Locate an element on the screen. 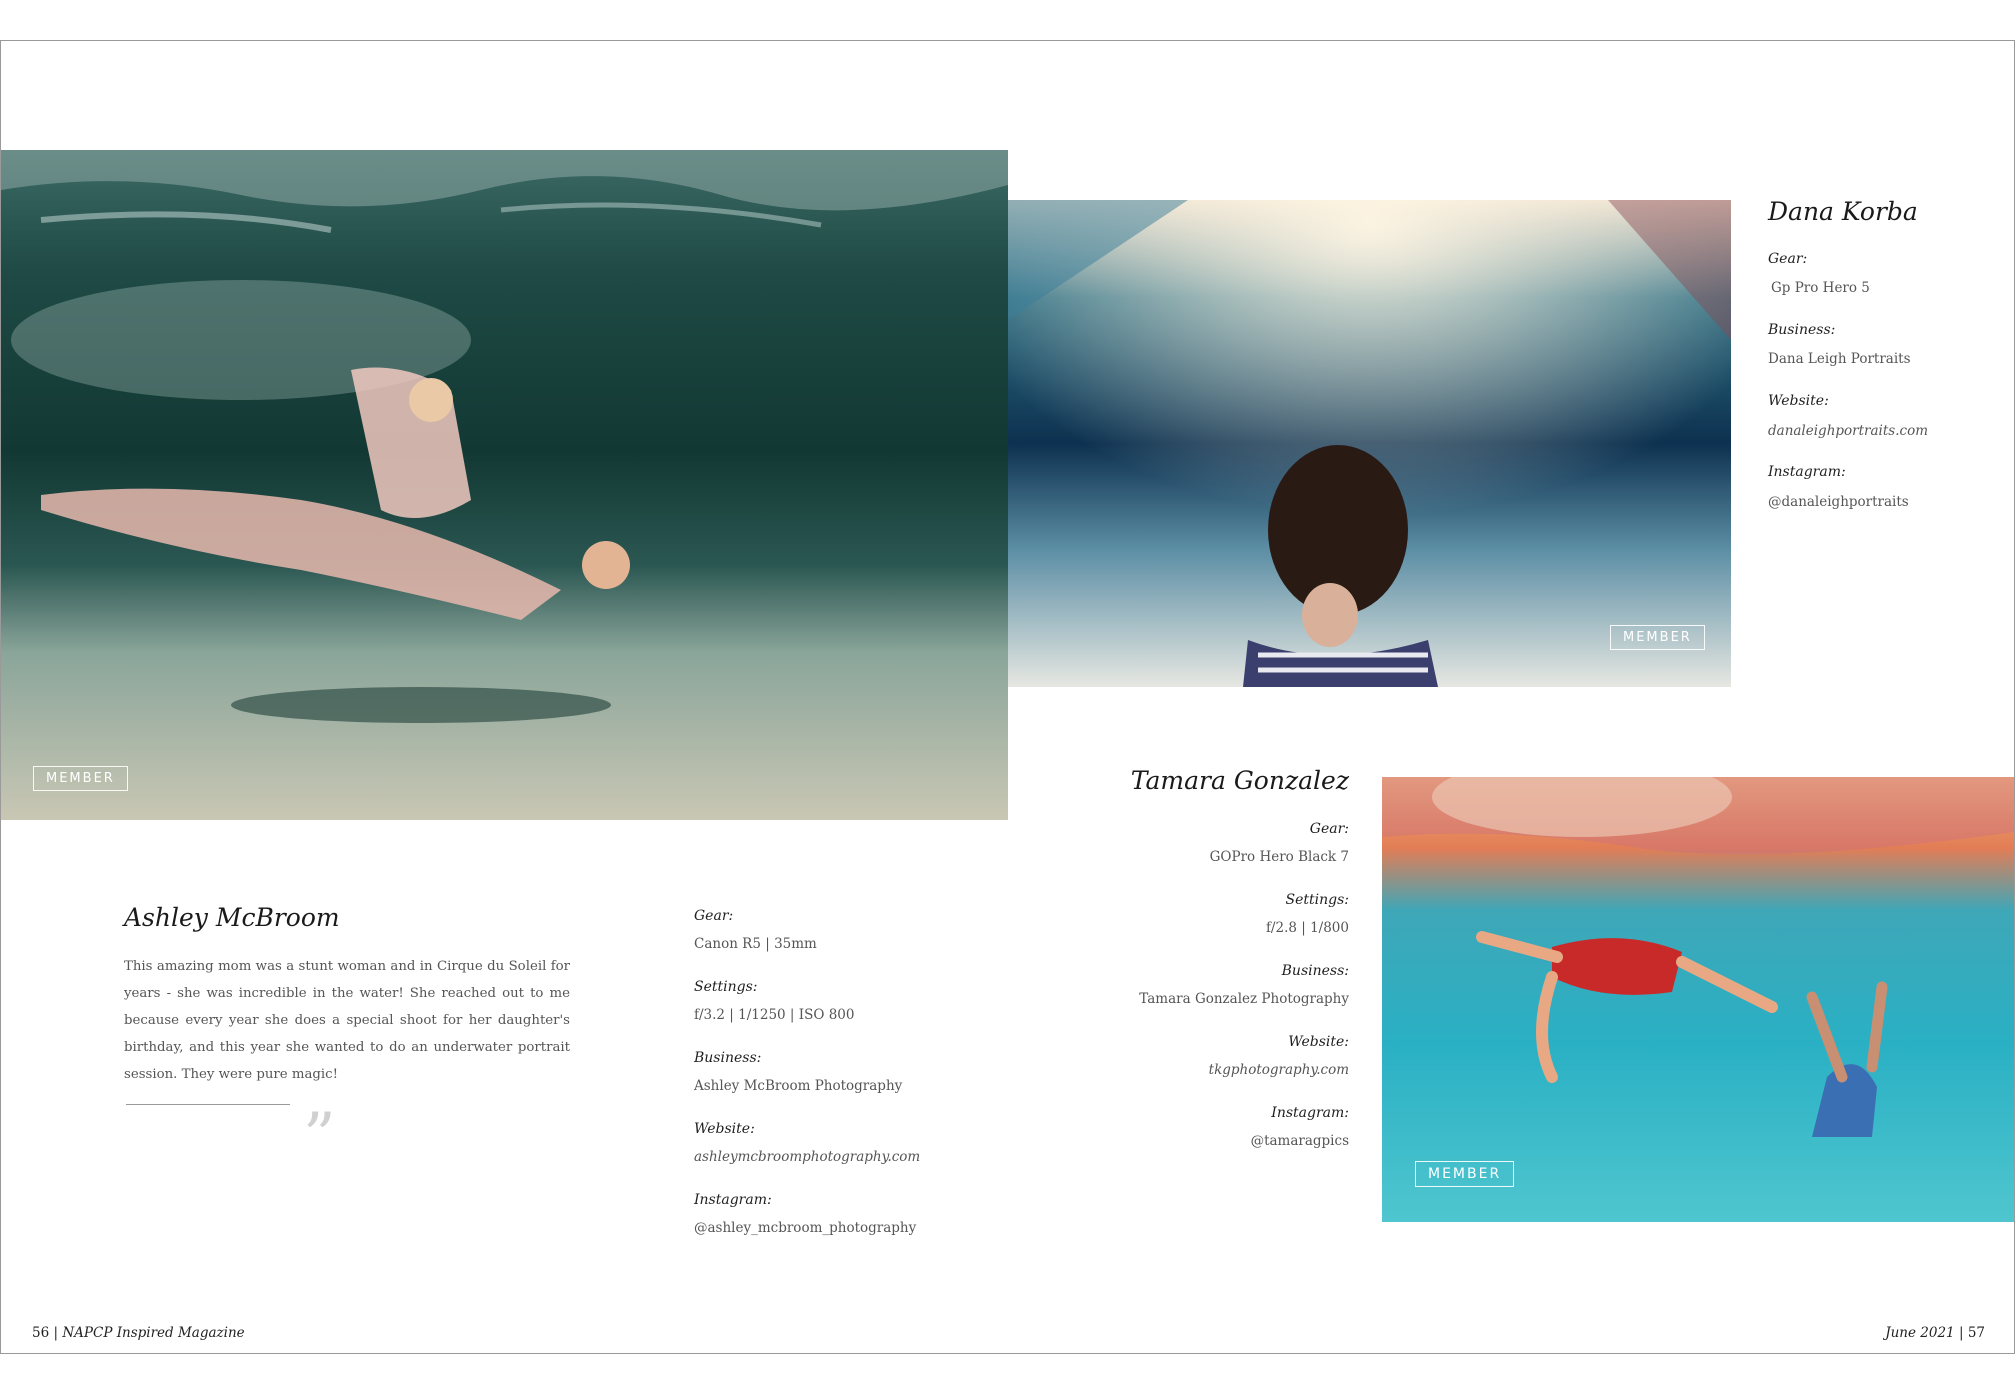 The height and width of the screenshot is (1393, 2015). photo-dana-korba: MEMBER is located at coordinates (1369, 443).